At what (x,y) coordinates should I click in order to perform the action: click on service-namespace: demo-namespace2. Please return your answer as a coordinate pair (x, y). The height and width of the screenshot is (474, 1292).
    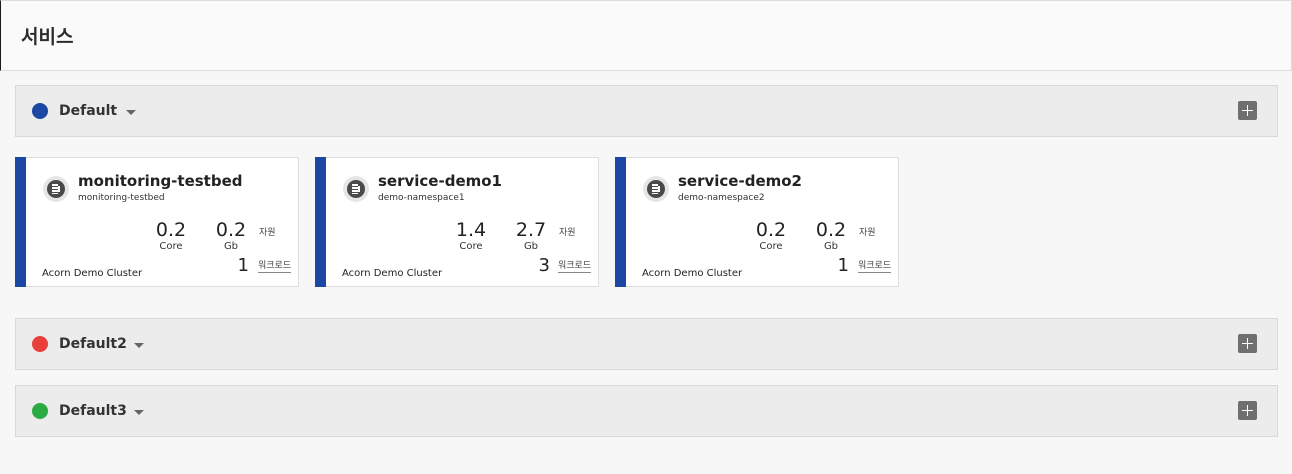
    Looking at the image, I should click on (721, 198).